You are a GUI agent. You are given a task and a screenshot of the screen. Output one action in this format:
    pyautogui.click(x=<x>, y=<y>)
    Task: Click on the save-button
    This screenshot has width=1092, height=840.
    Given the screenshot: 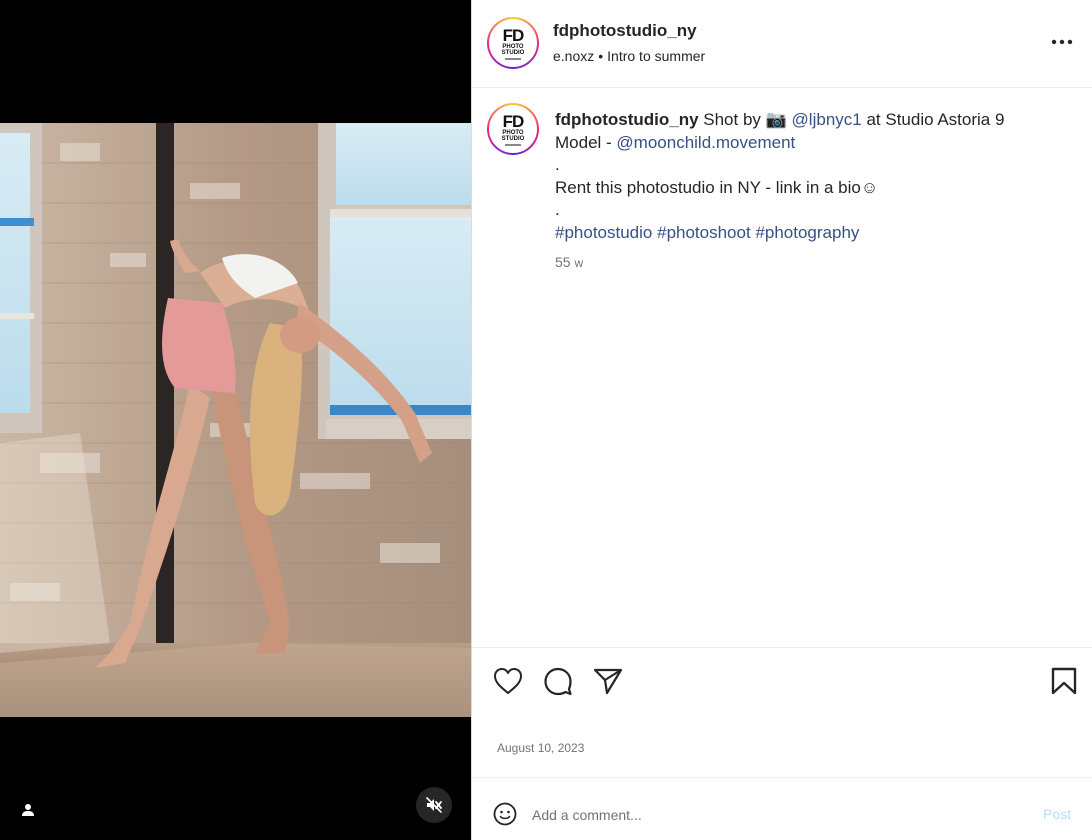 What is the action you would take?
    pyautogui.click(x=1064, y=681)
    